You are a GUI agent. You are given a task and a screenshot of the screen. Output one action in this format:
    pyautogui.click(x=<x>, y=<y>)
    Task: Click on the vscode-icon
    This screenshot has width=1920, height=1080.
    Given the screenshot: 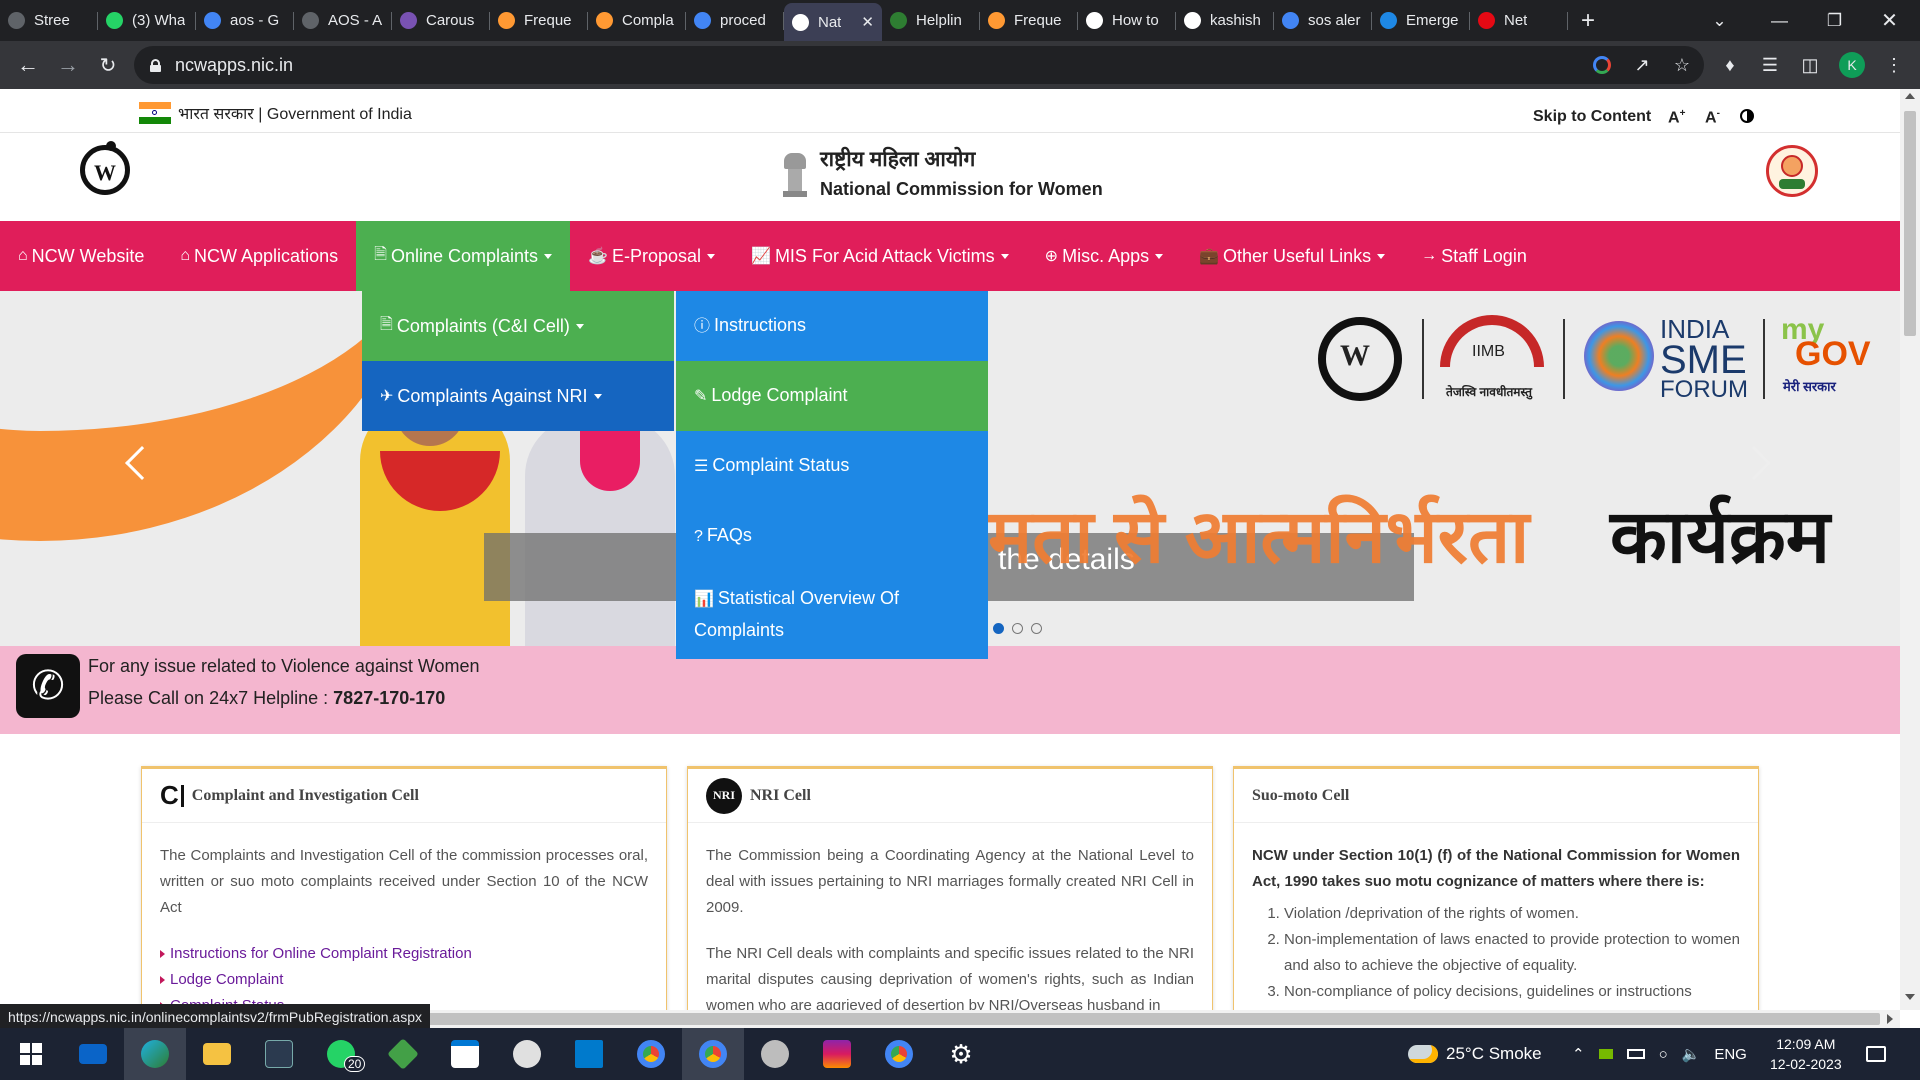 What is the action you would take?
    pyautogui.click(x=589, y=1054)
    